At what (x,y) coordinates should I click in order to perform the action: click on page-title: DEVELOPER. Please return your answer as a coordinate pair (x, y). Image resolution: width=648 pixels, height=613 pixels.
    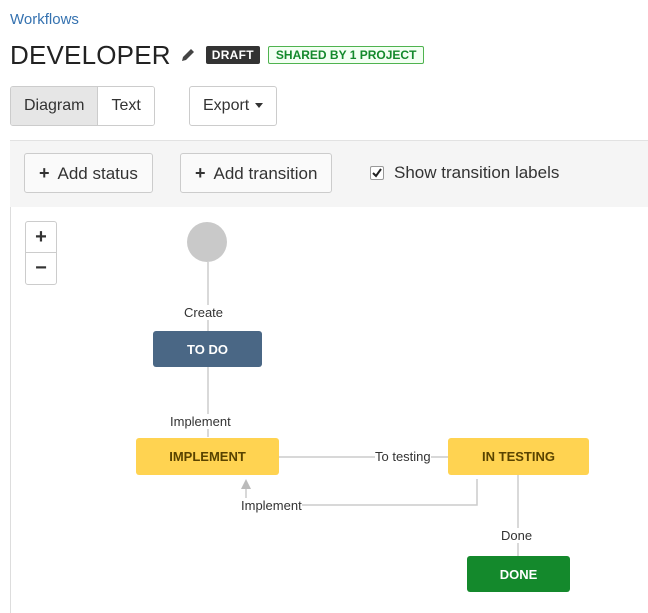
    Looking at the image, I should click on (90, 54).